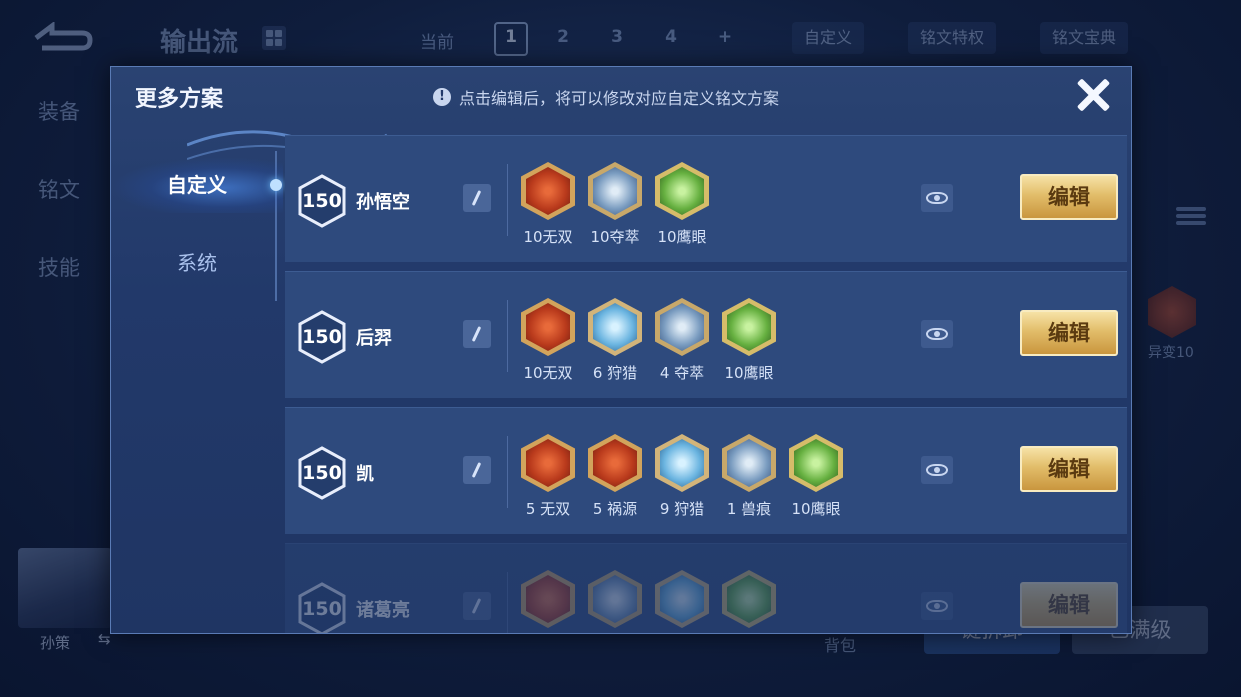  What do you see at coordinates (725, 37) in the screenshot?
I see `add-page-button: +` at bounding box center [725, 37].